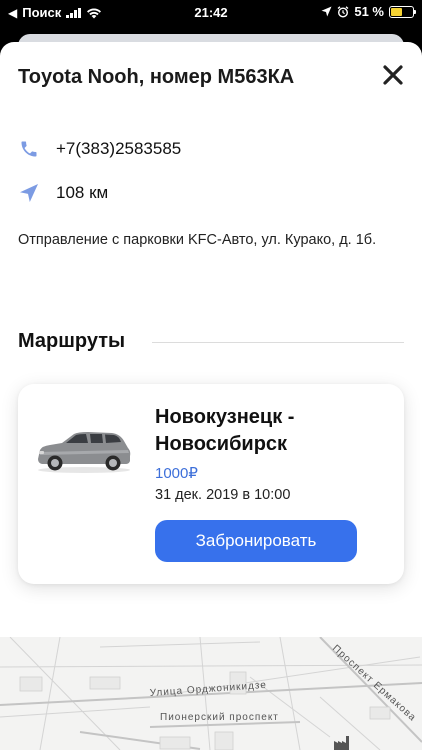 This screenshot has width=422, height=750. What do you see at coordinates (341, 743) in the screenshot?
I see `factory-icon` at bounding box center [341, 743].